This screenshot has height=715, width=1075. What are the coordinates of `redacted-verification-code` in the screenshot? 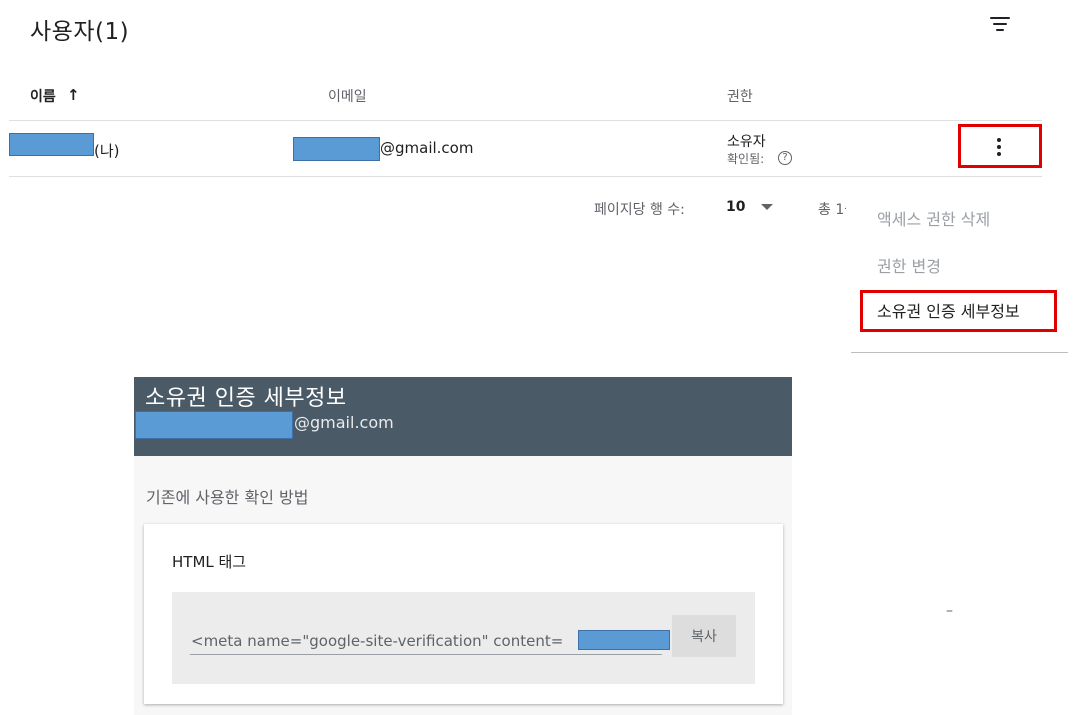 It's located at (624, 640).